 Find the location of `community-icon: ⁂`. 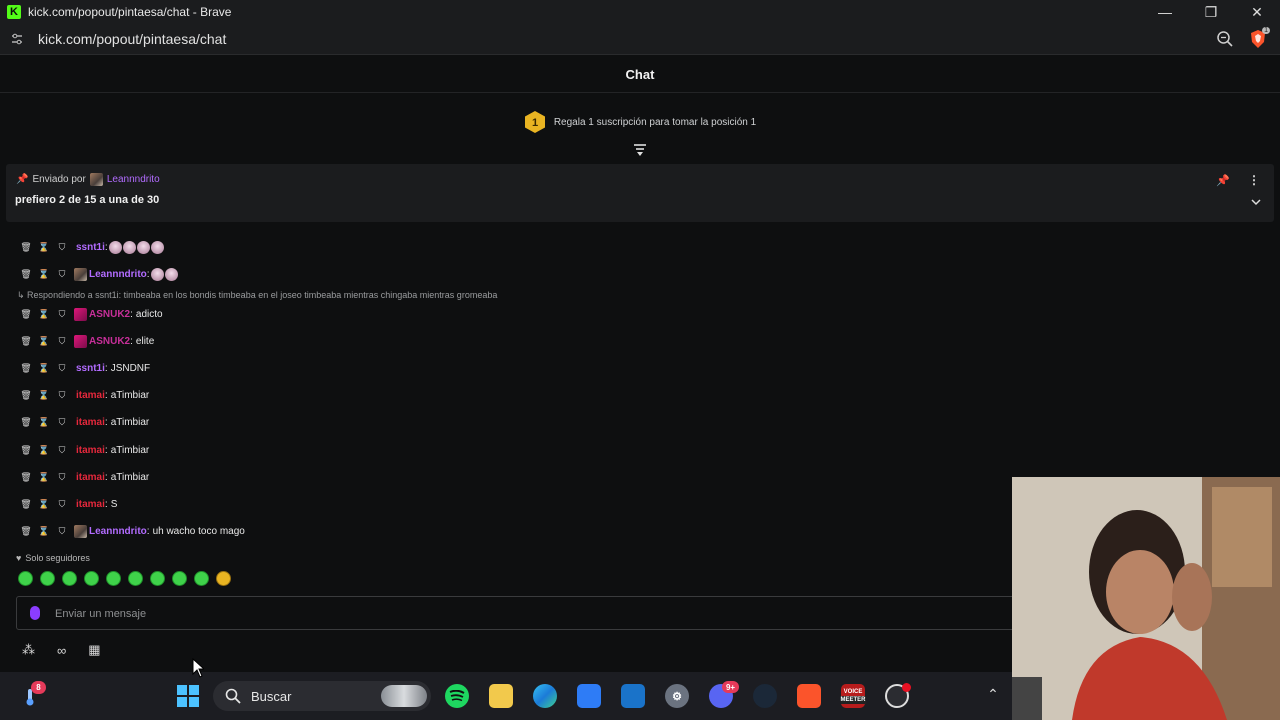

community-icon: ⁂ is located at coordinates (28, 650).